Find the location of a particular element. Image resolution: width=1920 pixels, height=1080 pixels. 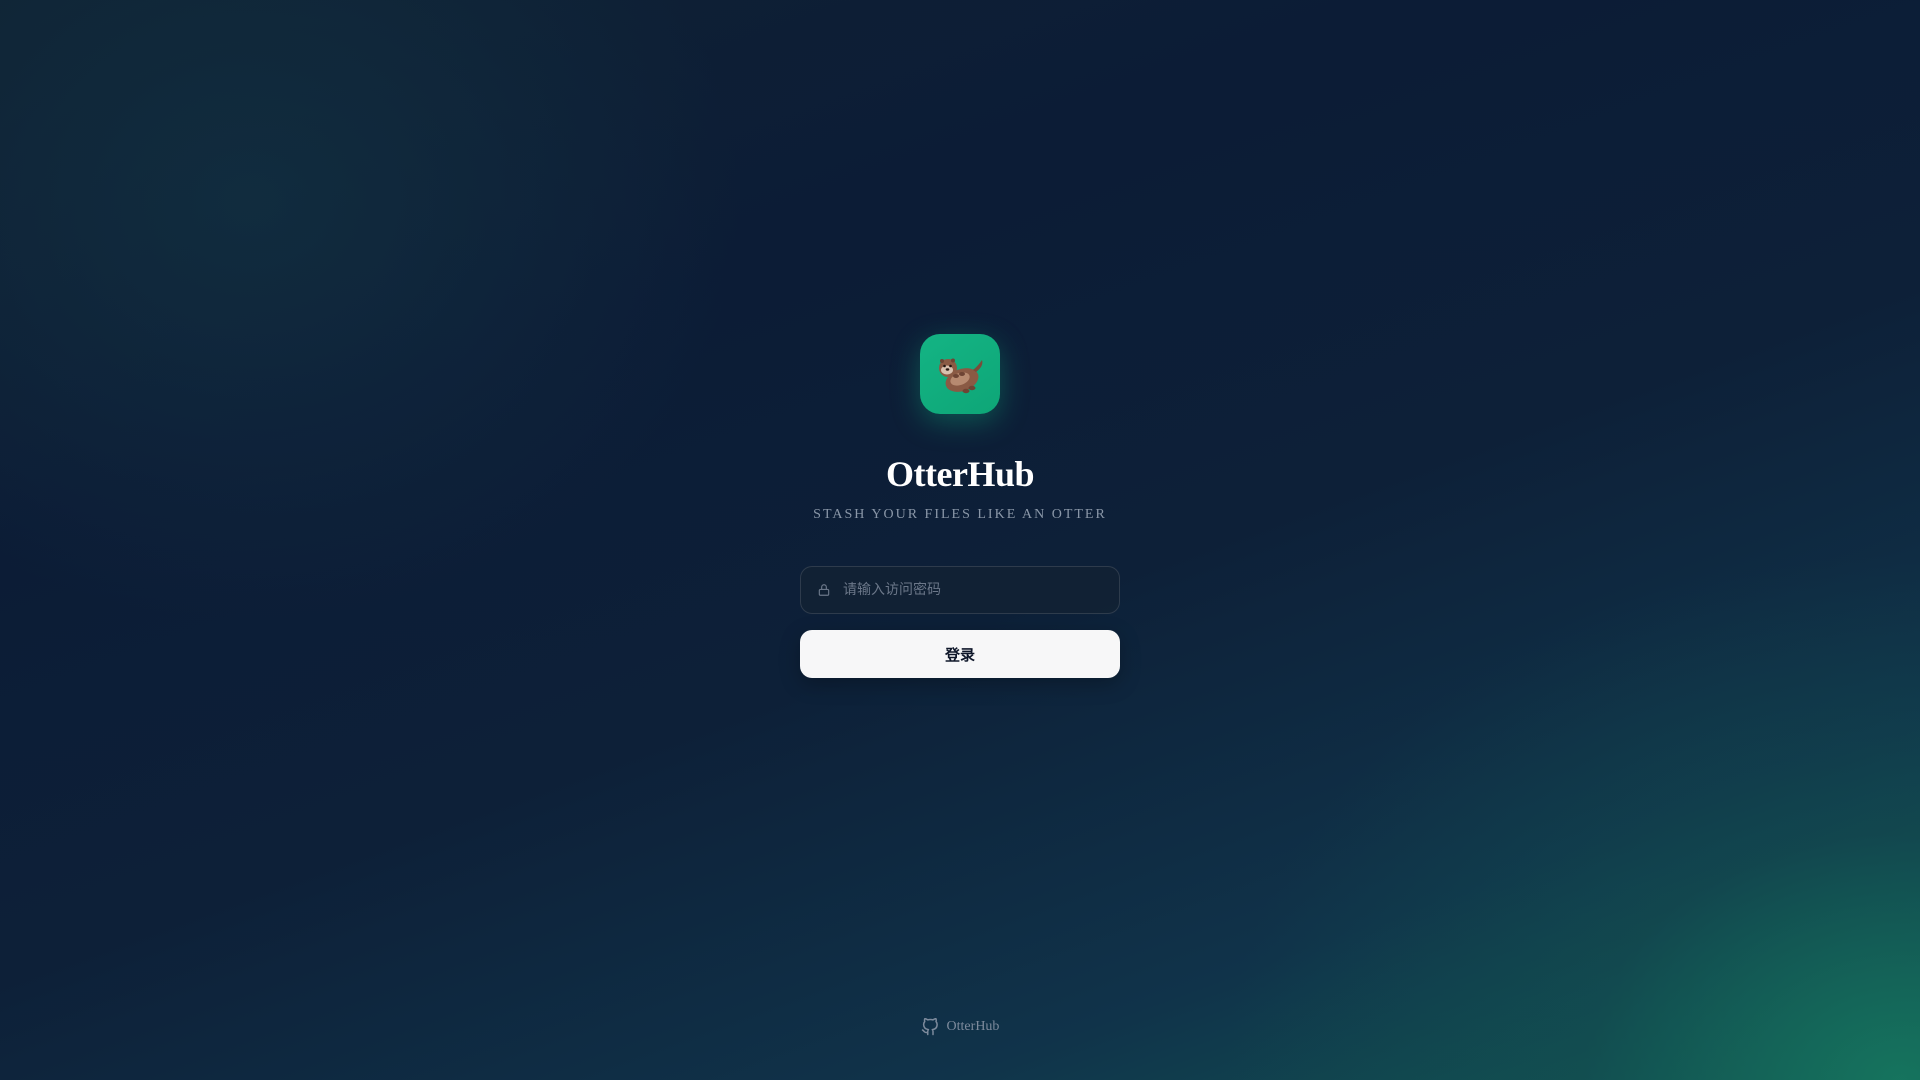

github-link: OtterHub is located at coordinates (960, 1027).